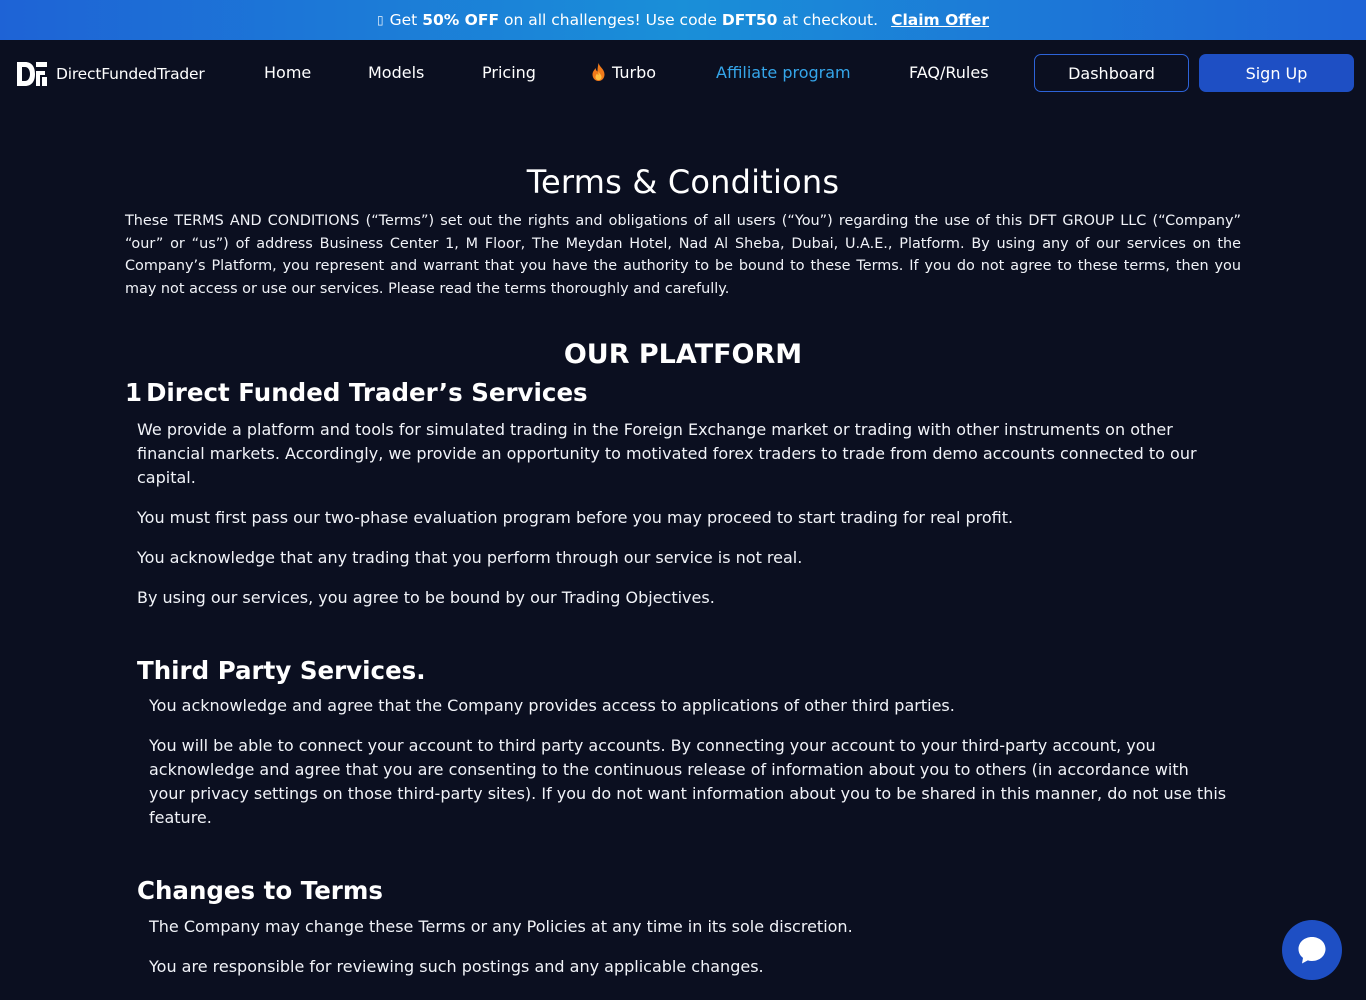 Image resolution: width=1366 pixels, height=1000 pixels. I want to click on dashboard-button: Dashboard, so click(1111, 73).